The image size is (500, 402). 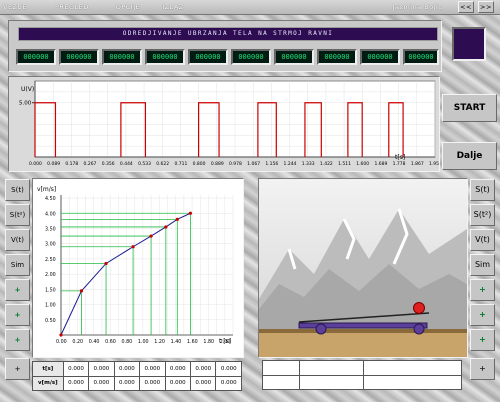 I want to click on x-tick-label: 1.20, so click(x=159, y=342).